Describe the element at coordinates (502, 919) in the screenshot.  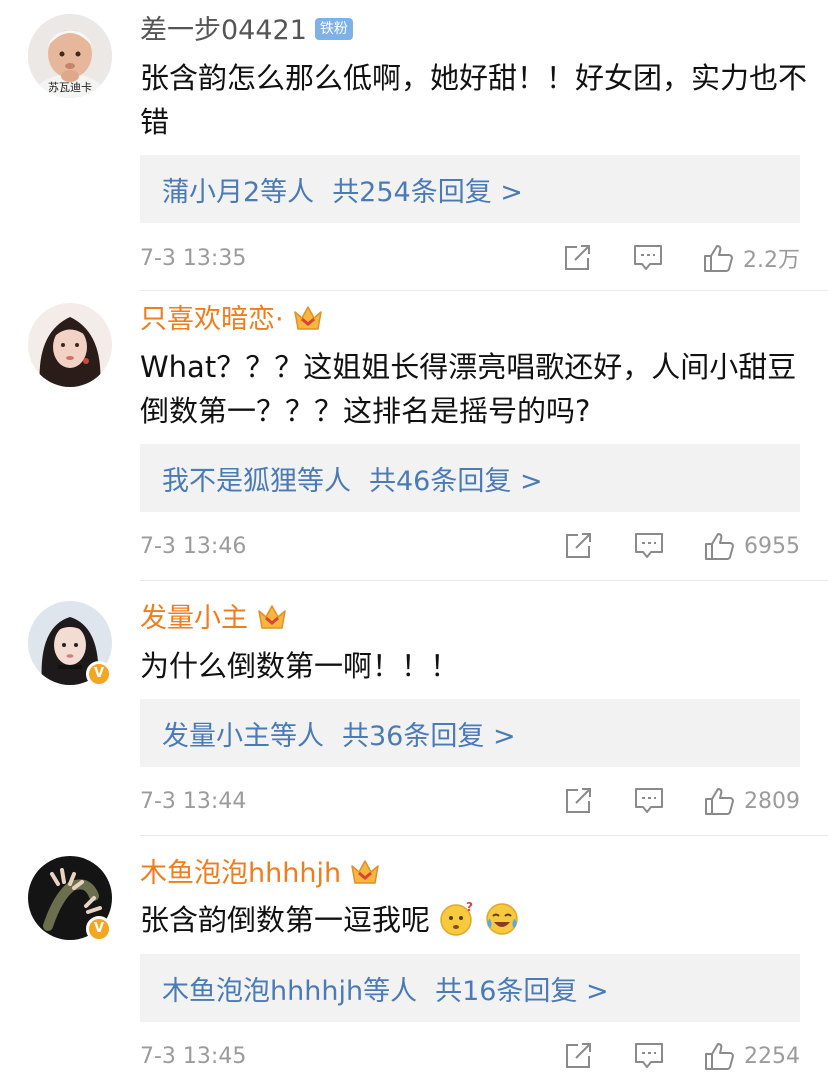
I see `crying-laugh-emoji-icon` at that location.